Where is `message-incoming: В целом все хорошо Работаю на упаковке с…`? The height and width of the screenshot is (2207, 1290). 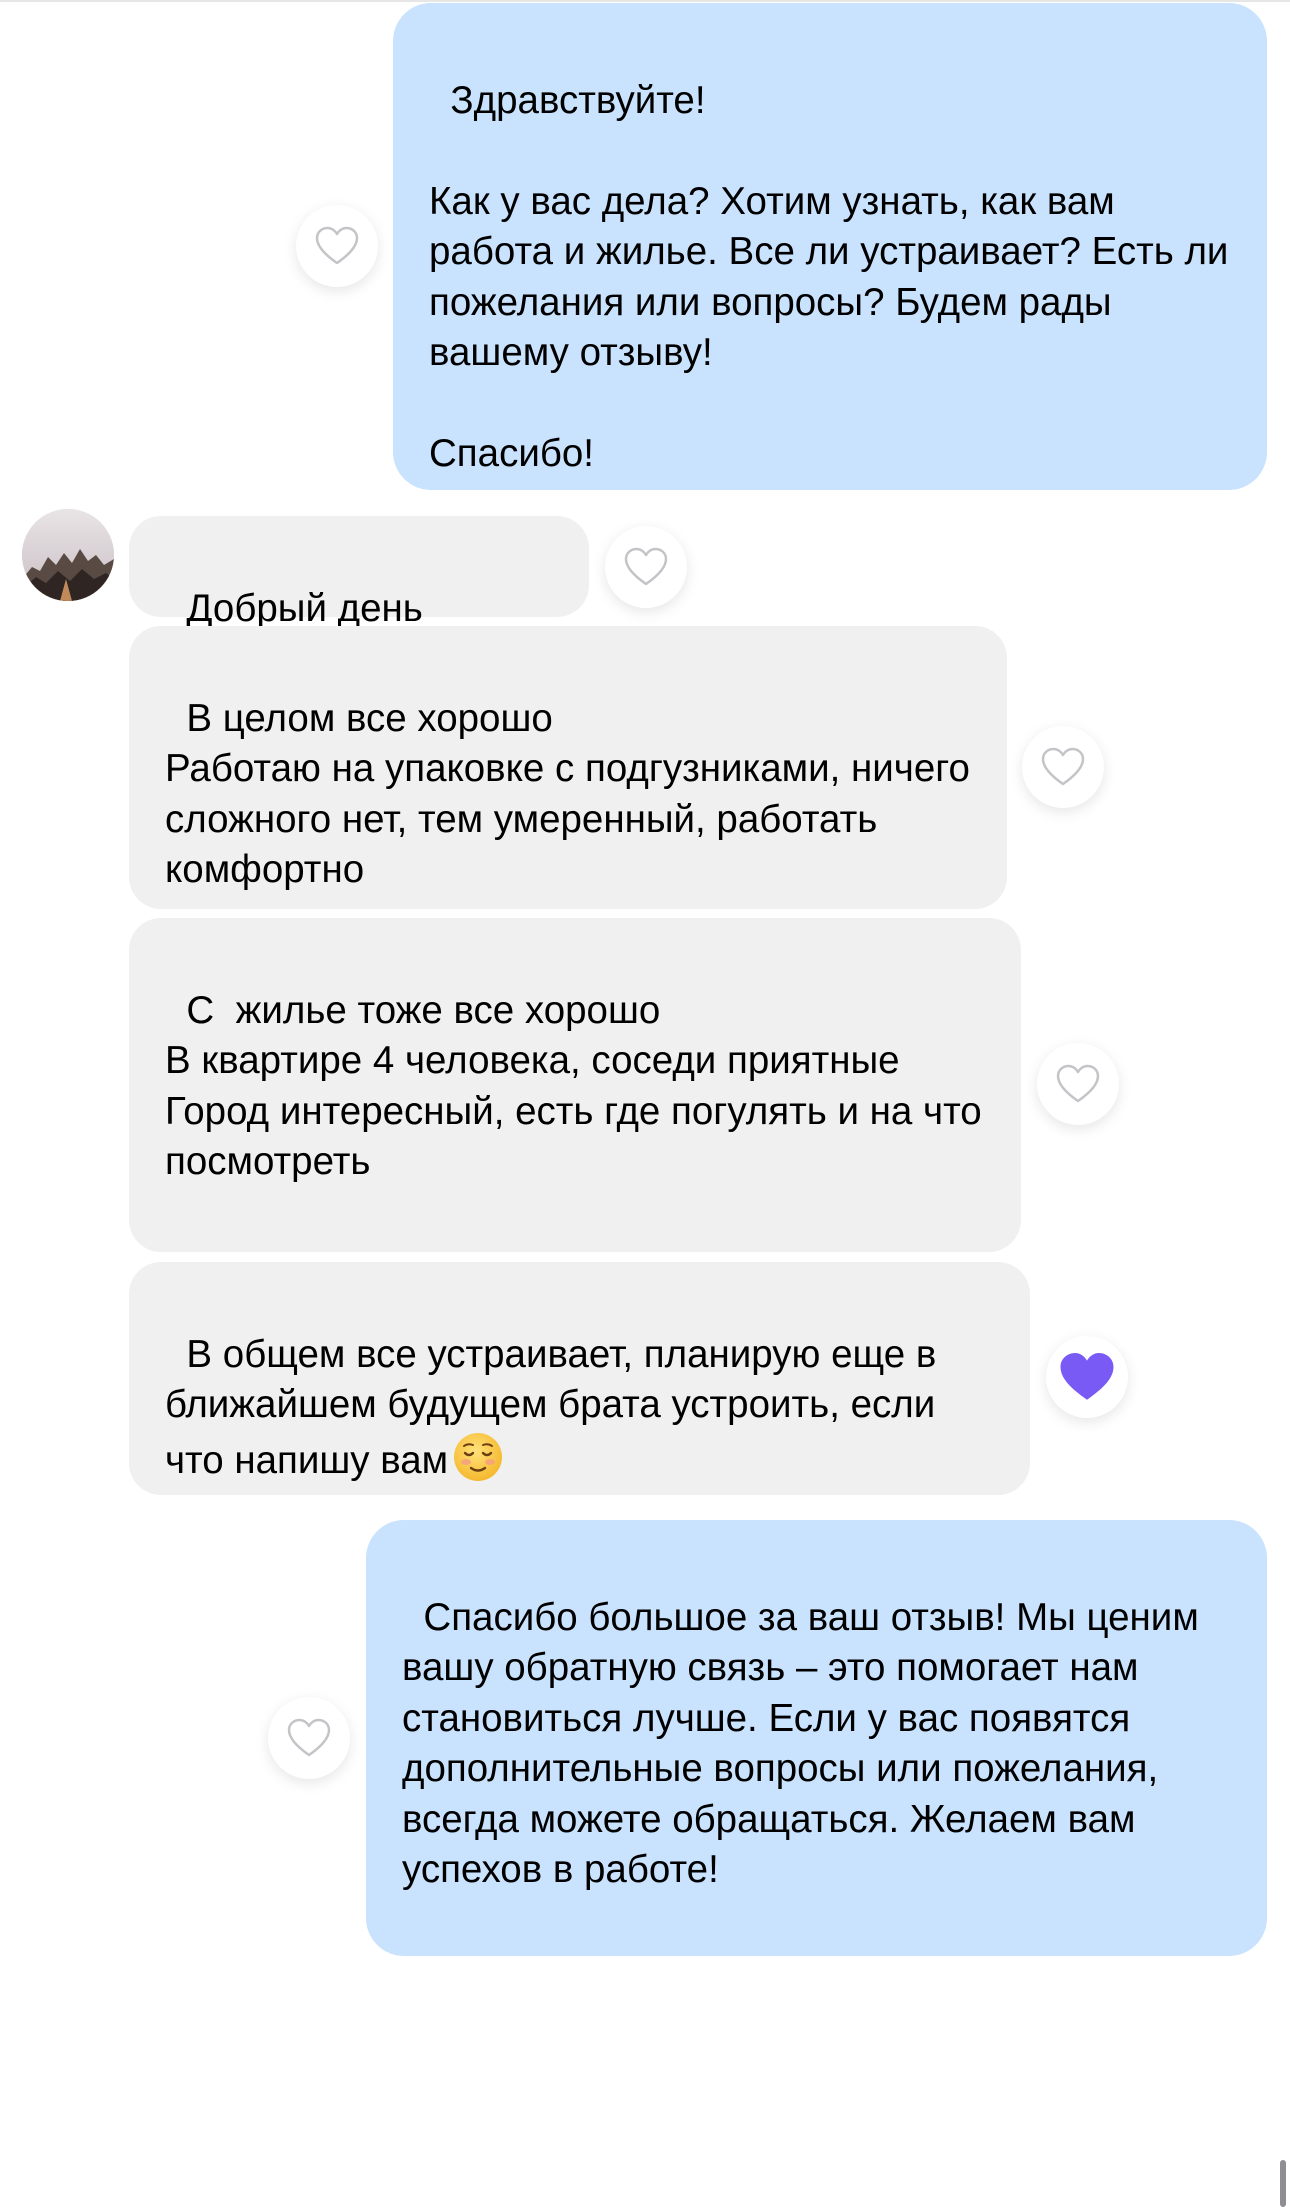
message-incoming: В целом все хорошо Работаю на упаковке с… is located at coordinates (568, 767).